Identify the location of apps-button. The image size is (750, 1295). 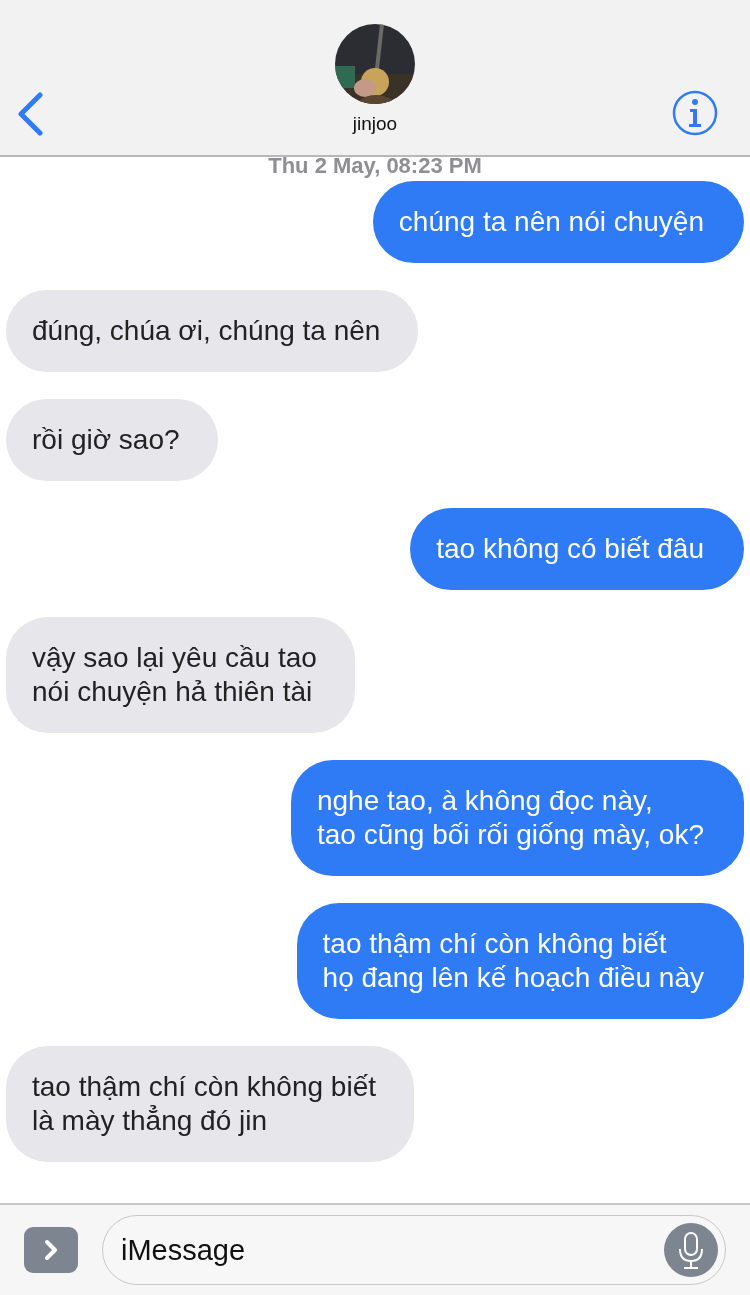
(51, 1250).